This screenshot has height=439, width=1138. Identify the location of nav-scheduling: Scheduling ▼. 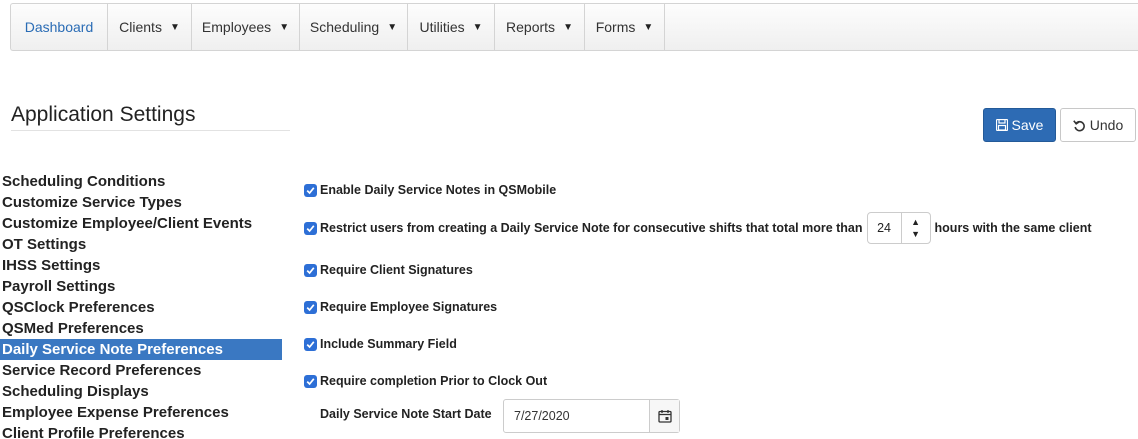
(354, 27).